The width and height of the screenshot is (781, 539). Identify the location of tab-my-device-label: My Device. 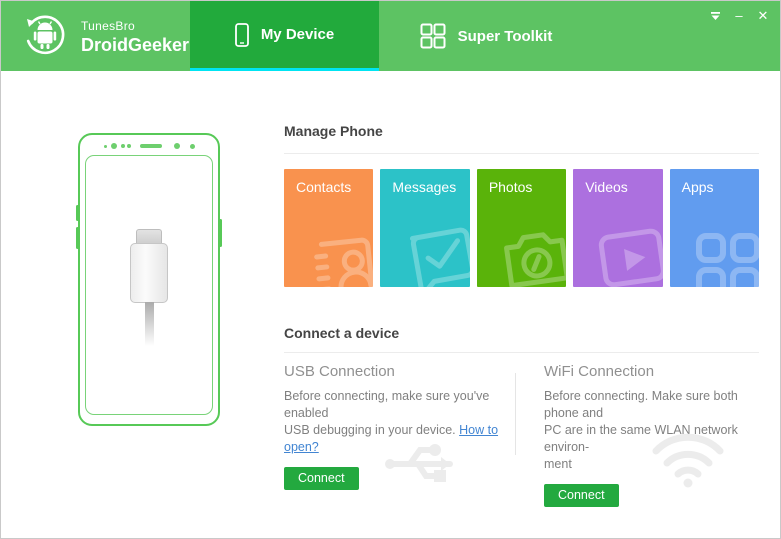
(297, 34).